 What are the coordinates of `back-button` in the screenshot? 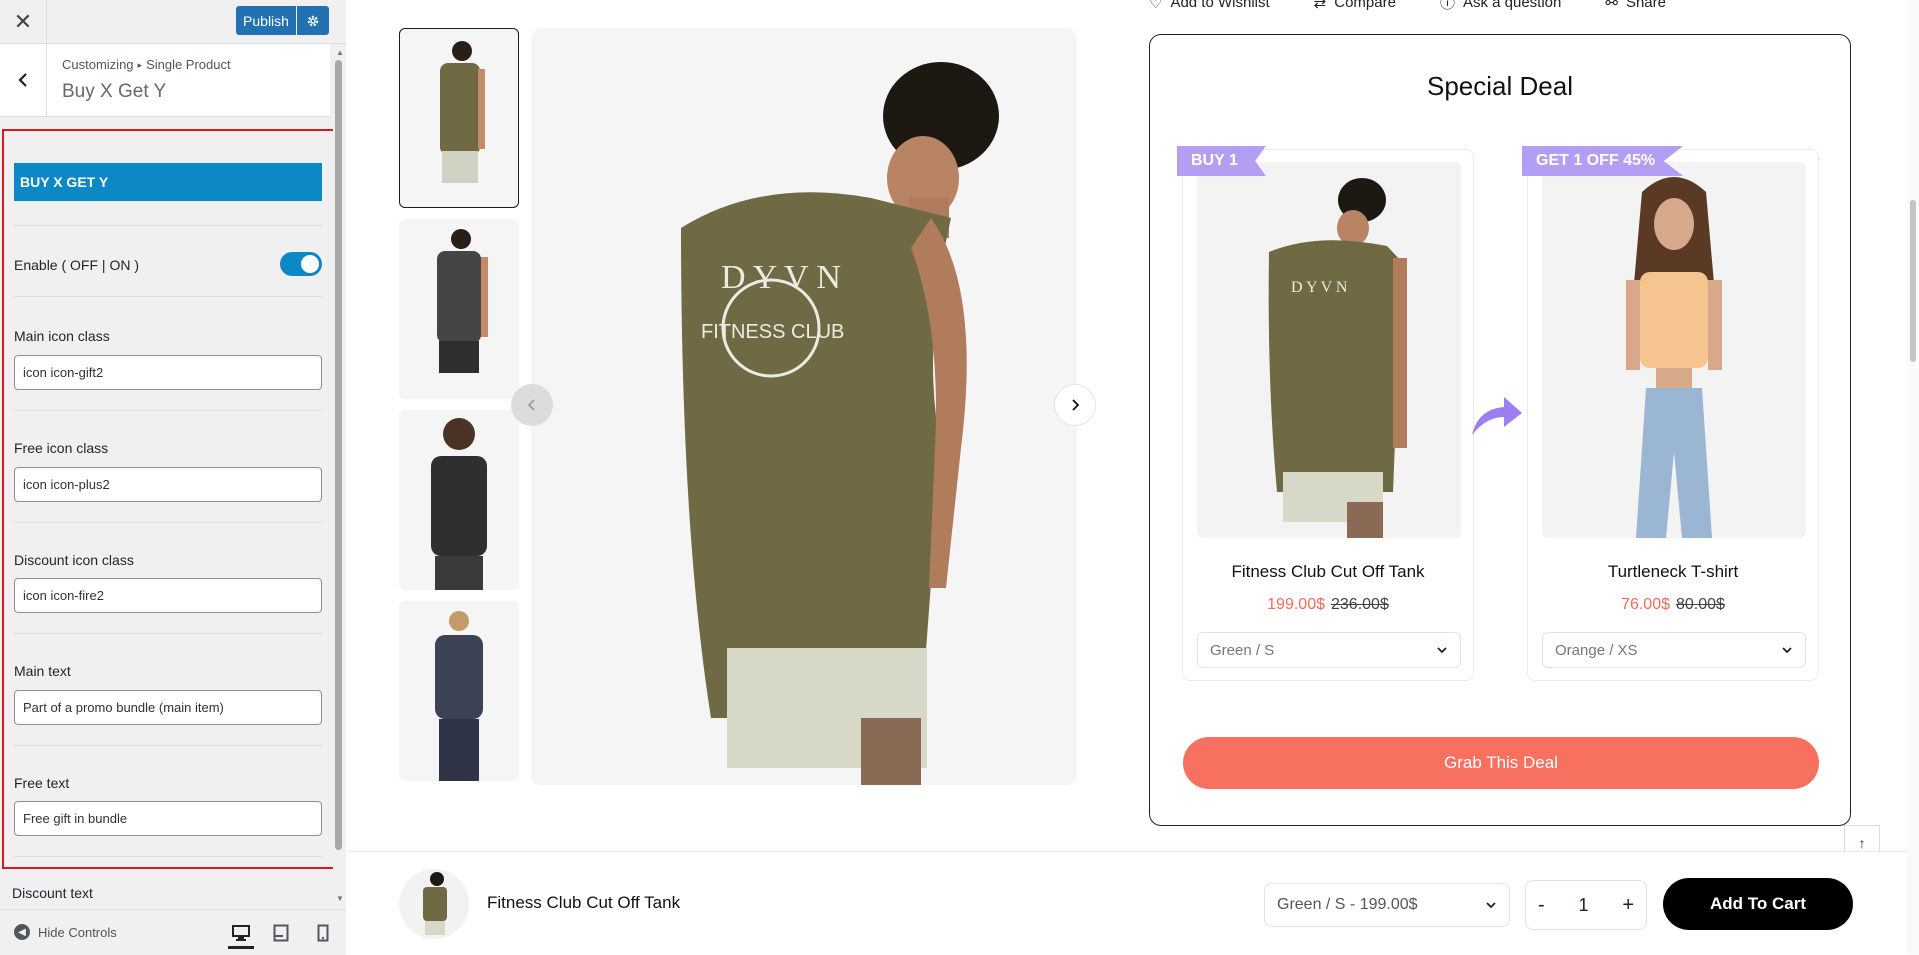 It's located at (23, 80).